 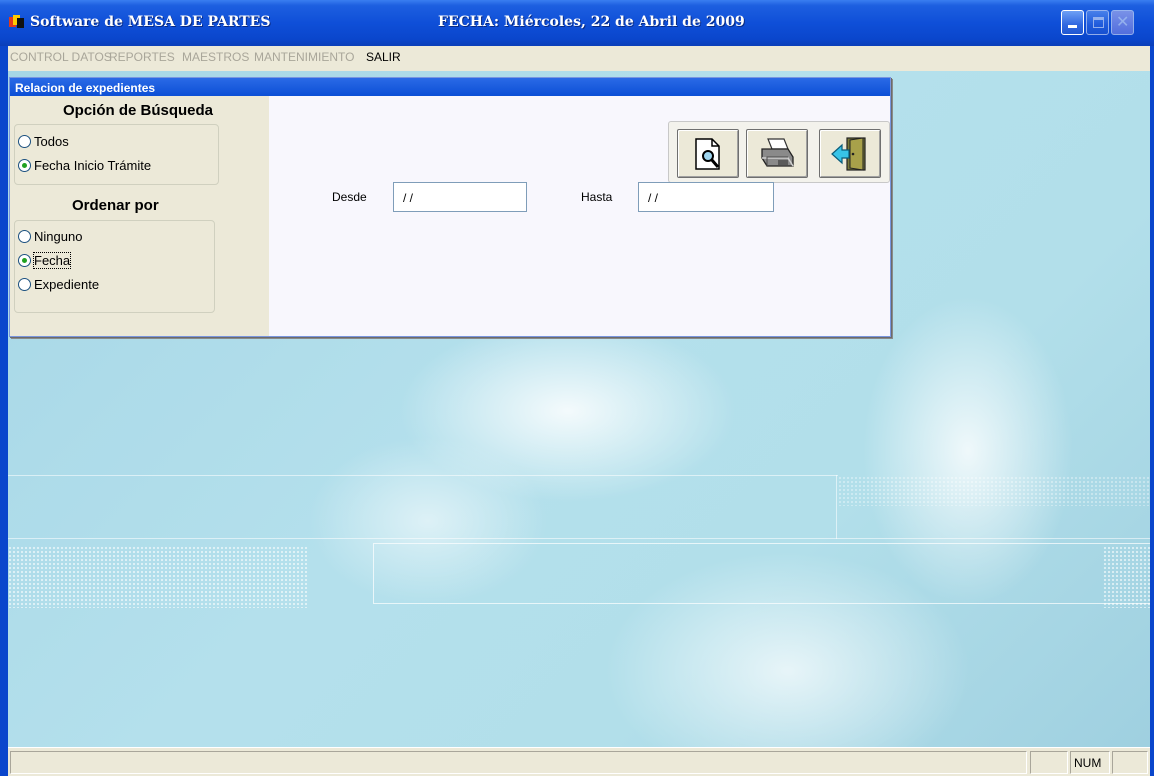 I want to click on radio-todos: Todos, so click(x=43, y=141).